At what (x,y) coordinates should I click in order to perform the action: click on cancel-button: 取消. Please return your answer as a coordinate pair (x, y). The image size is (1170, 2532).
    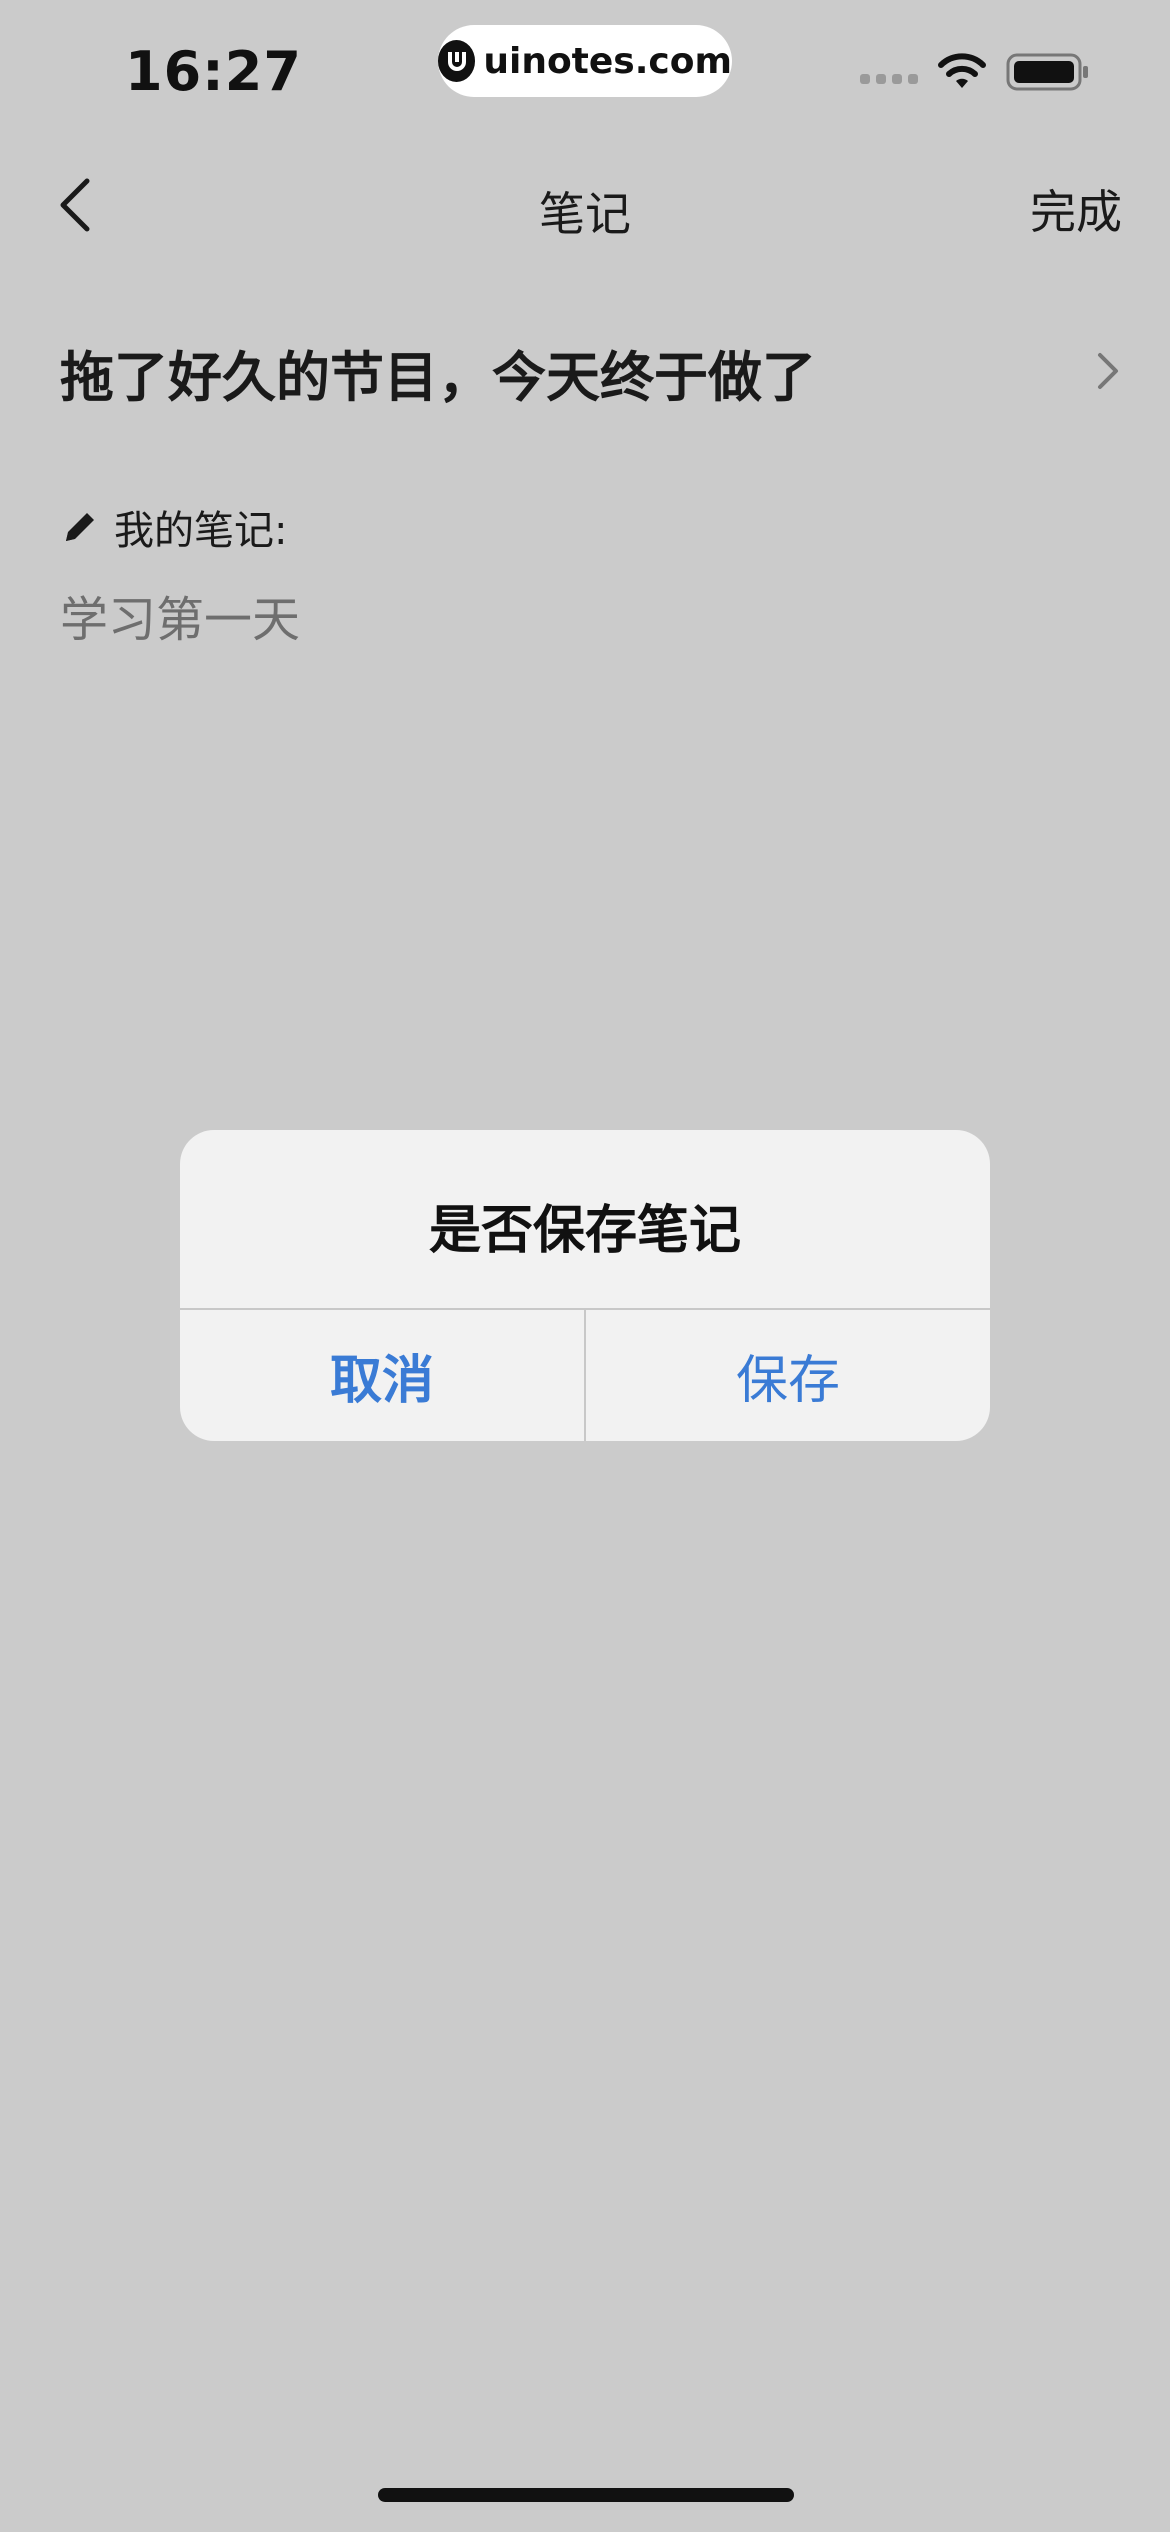
    Looking at the image, I should click on (382, 1375).